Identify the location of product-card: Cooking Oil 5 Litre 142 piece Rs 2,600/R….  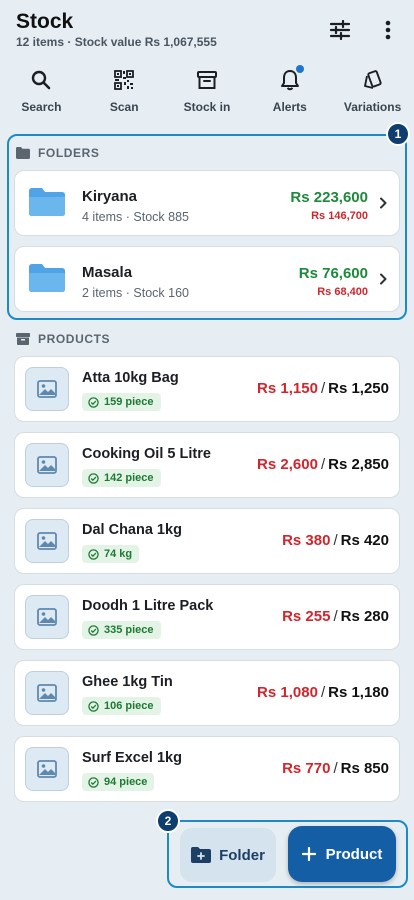
(207, 465).